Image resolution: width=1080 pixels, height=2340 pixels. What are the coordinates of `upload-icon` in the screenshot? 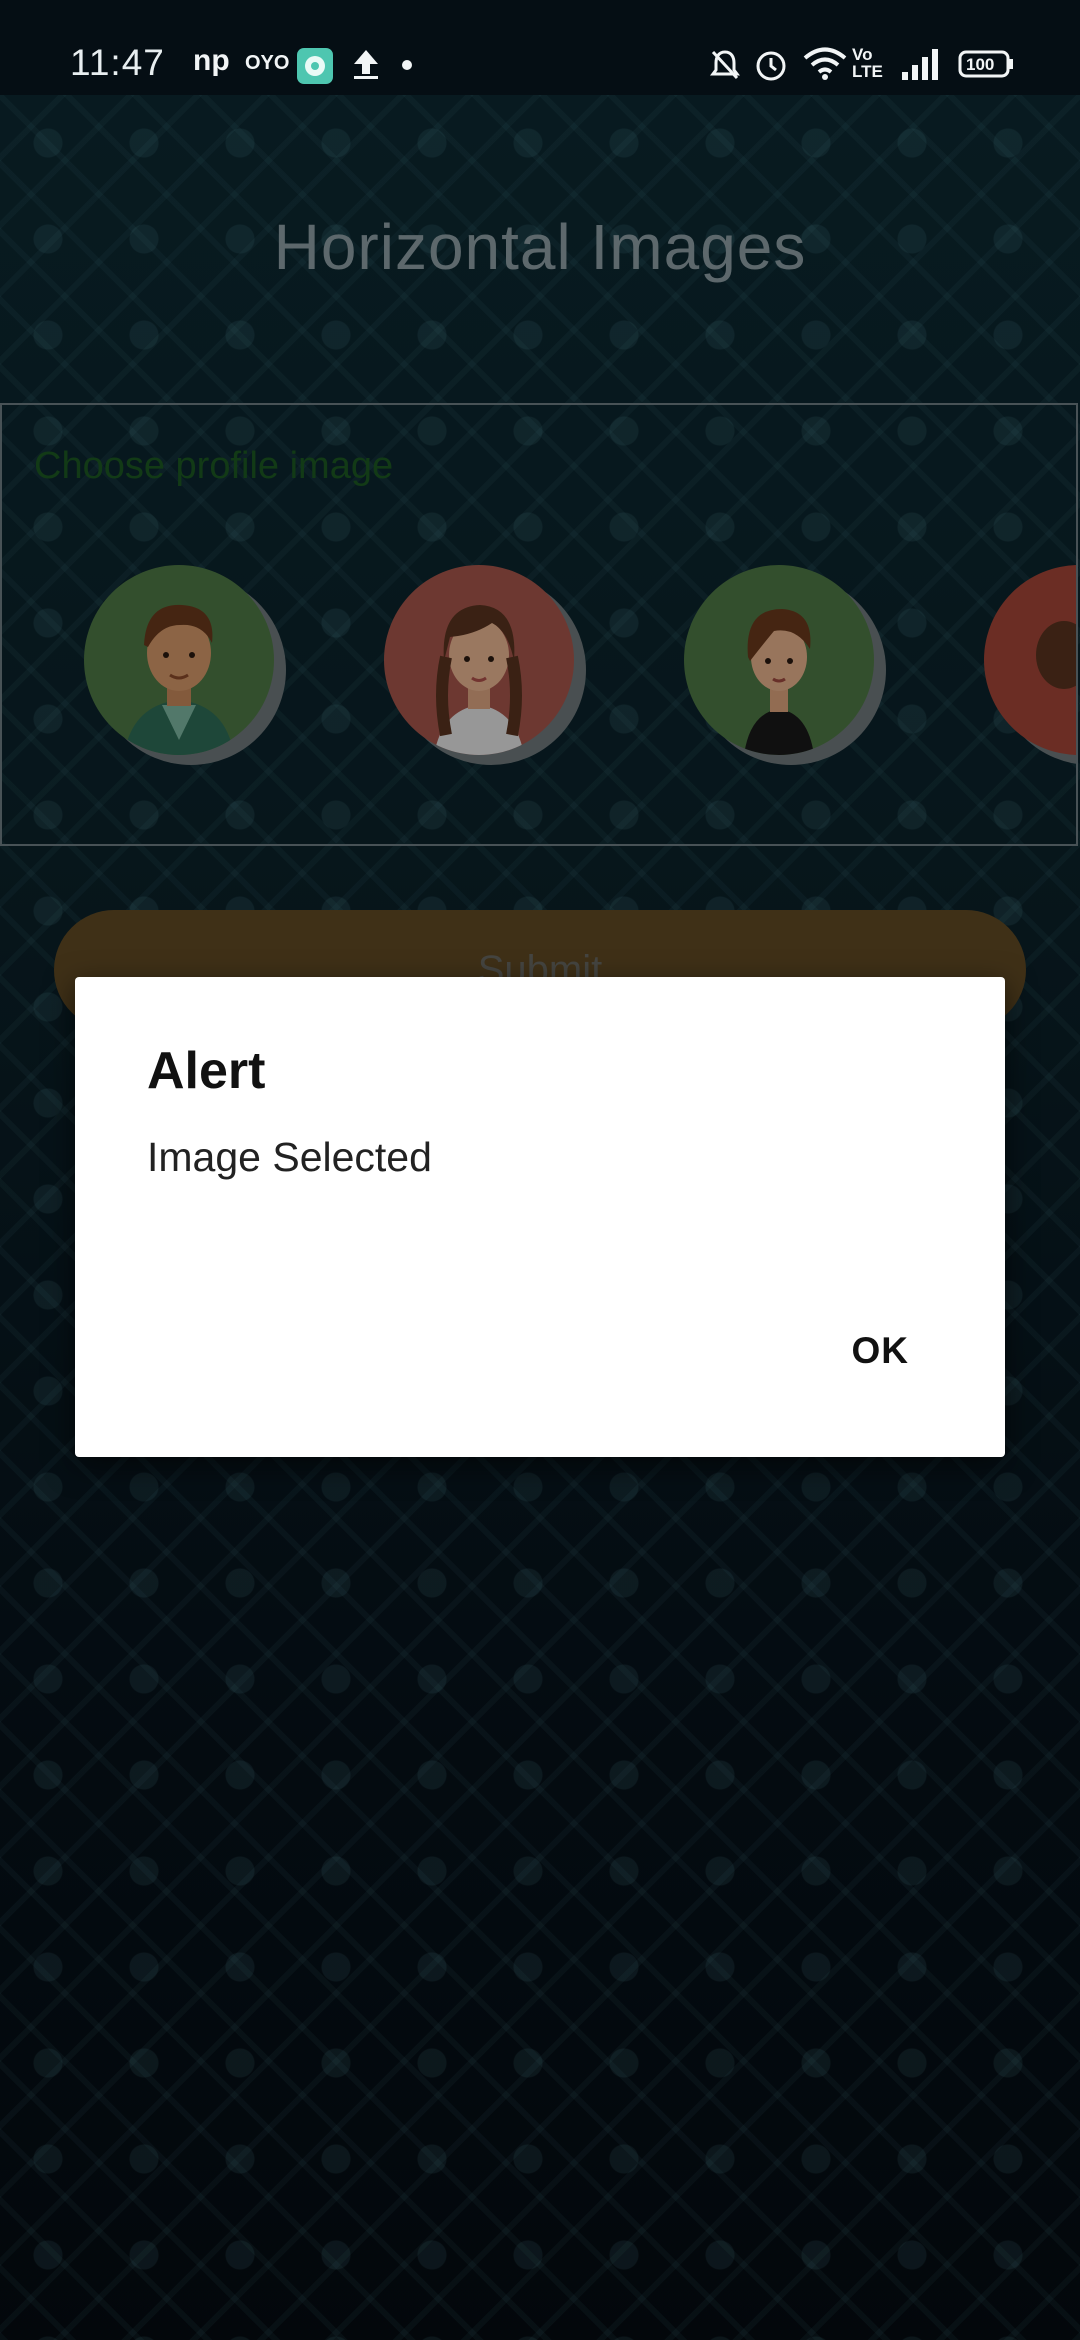 It's located at (366, 66).